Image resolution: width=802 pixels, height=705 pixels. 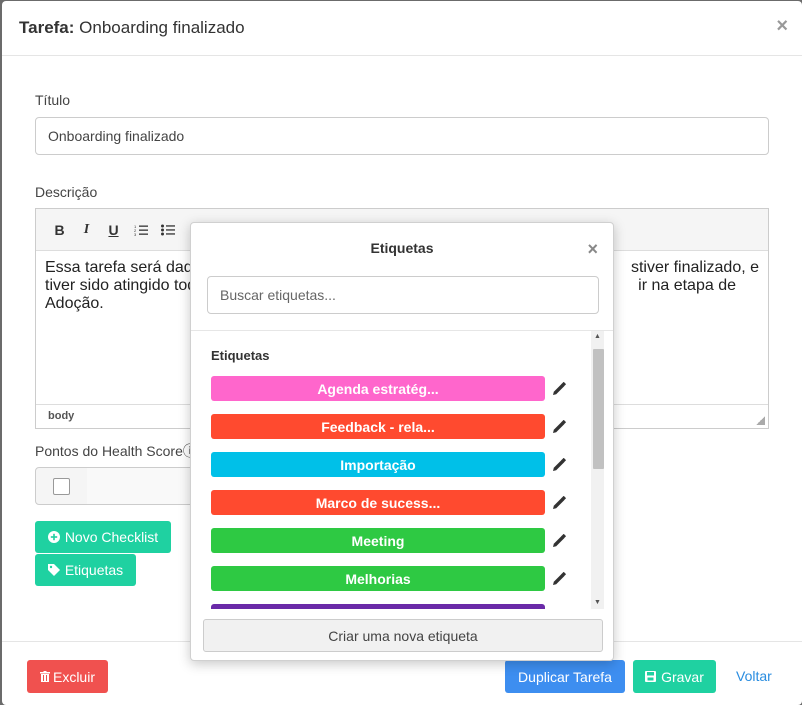 I want to click on tag-list-title: Etiquetas, so click(x=240, y=355).